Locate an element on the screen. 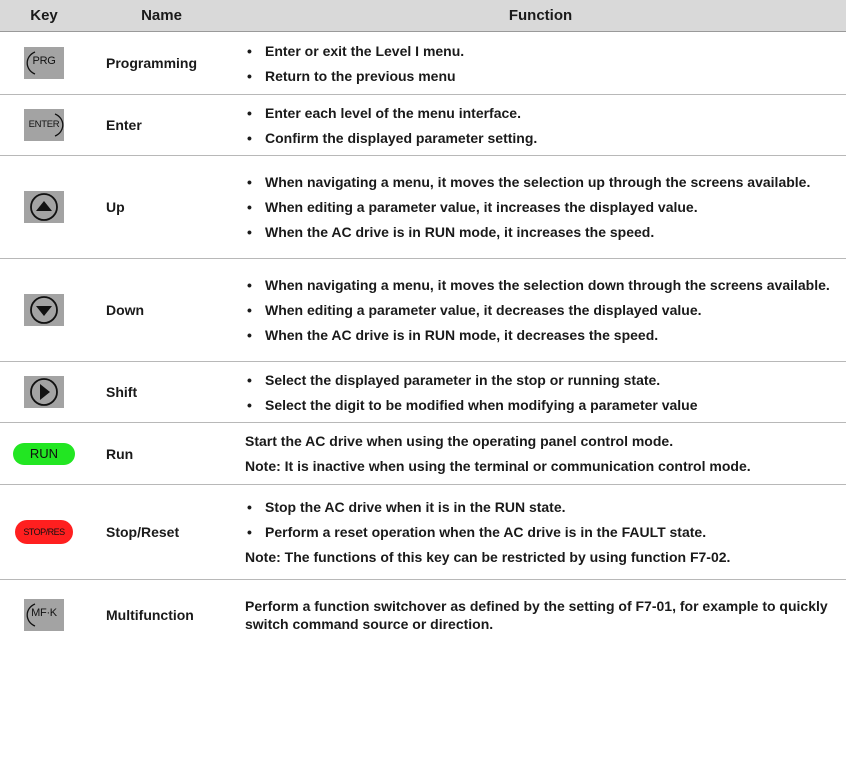  list-item: • Enter each level of the menu interface. is located at coordinates (384, 112).